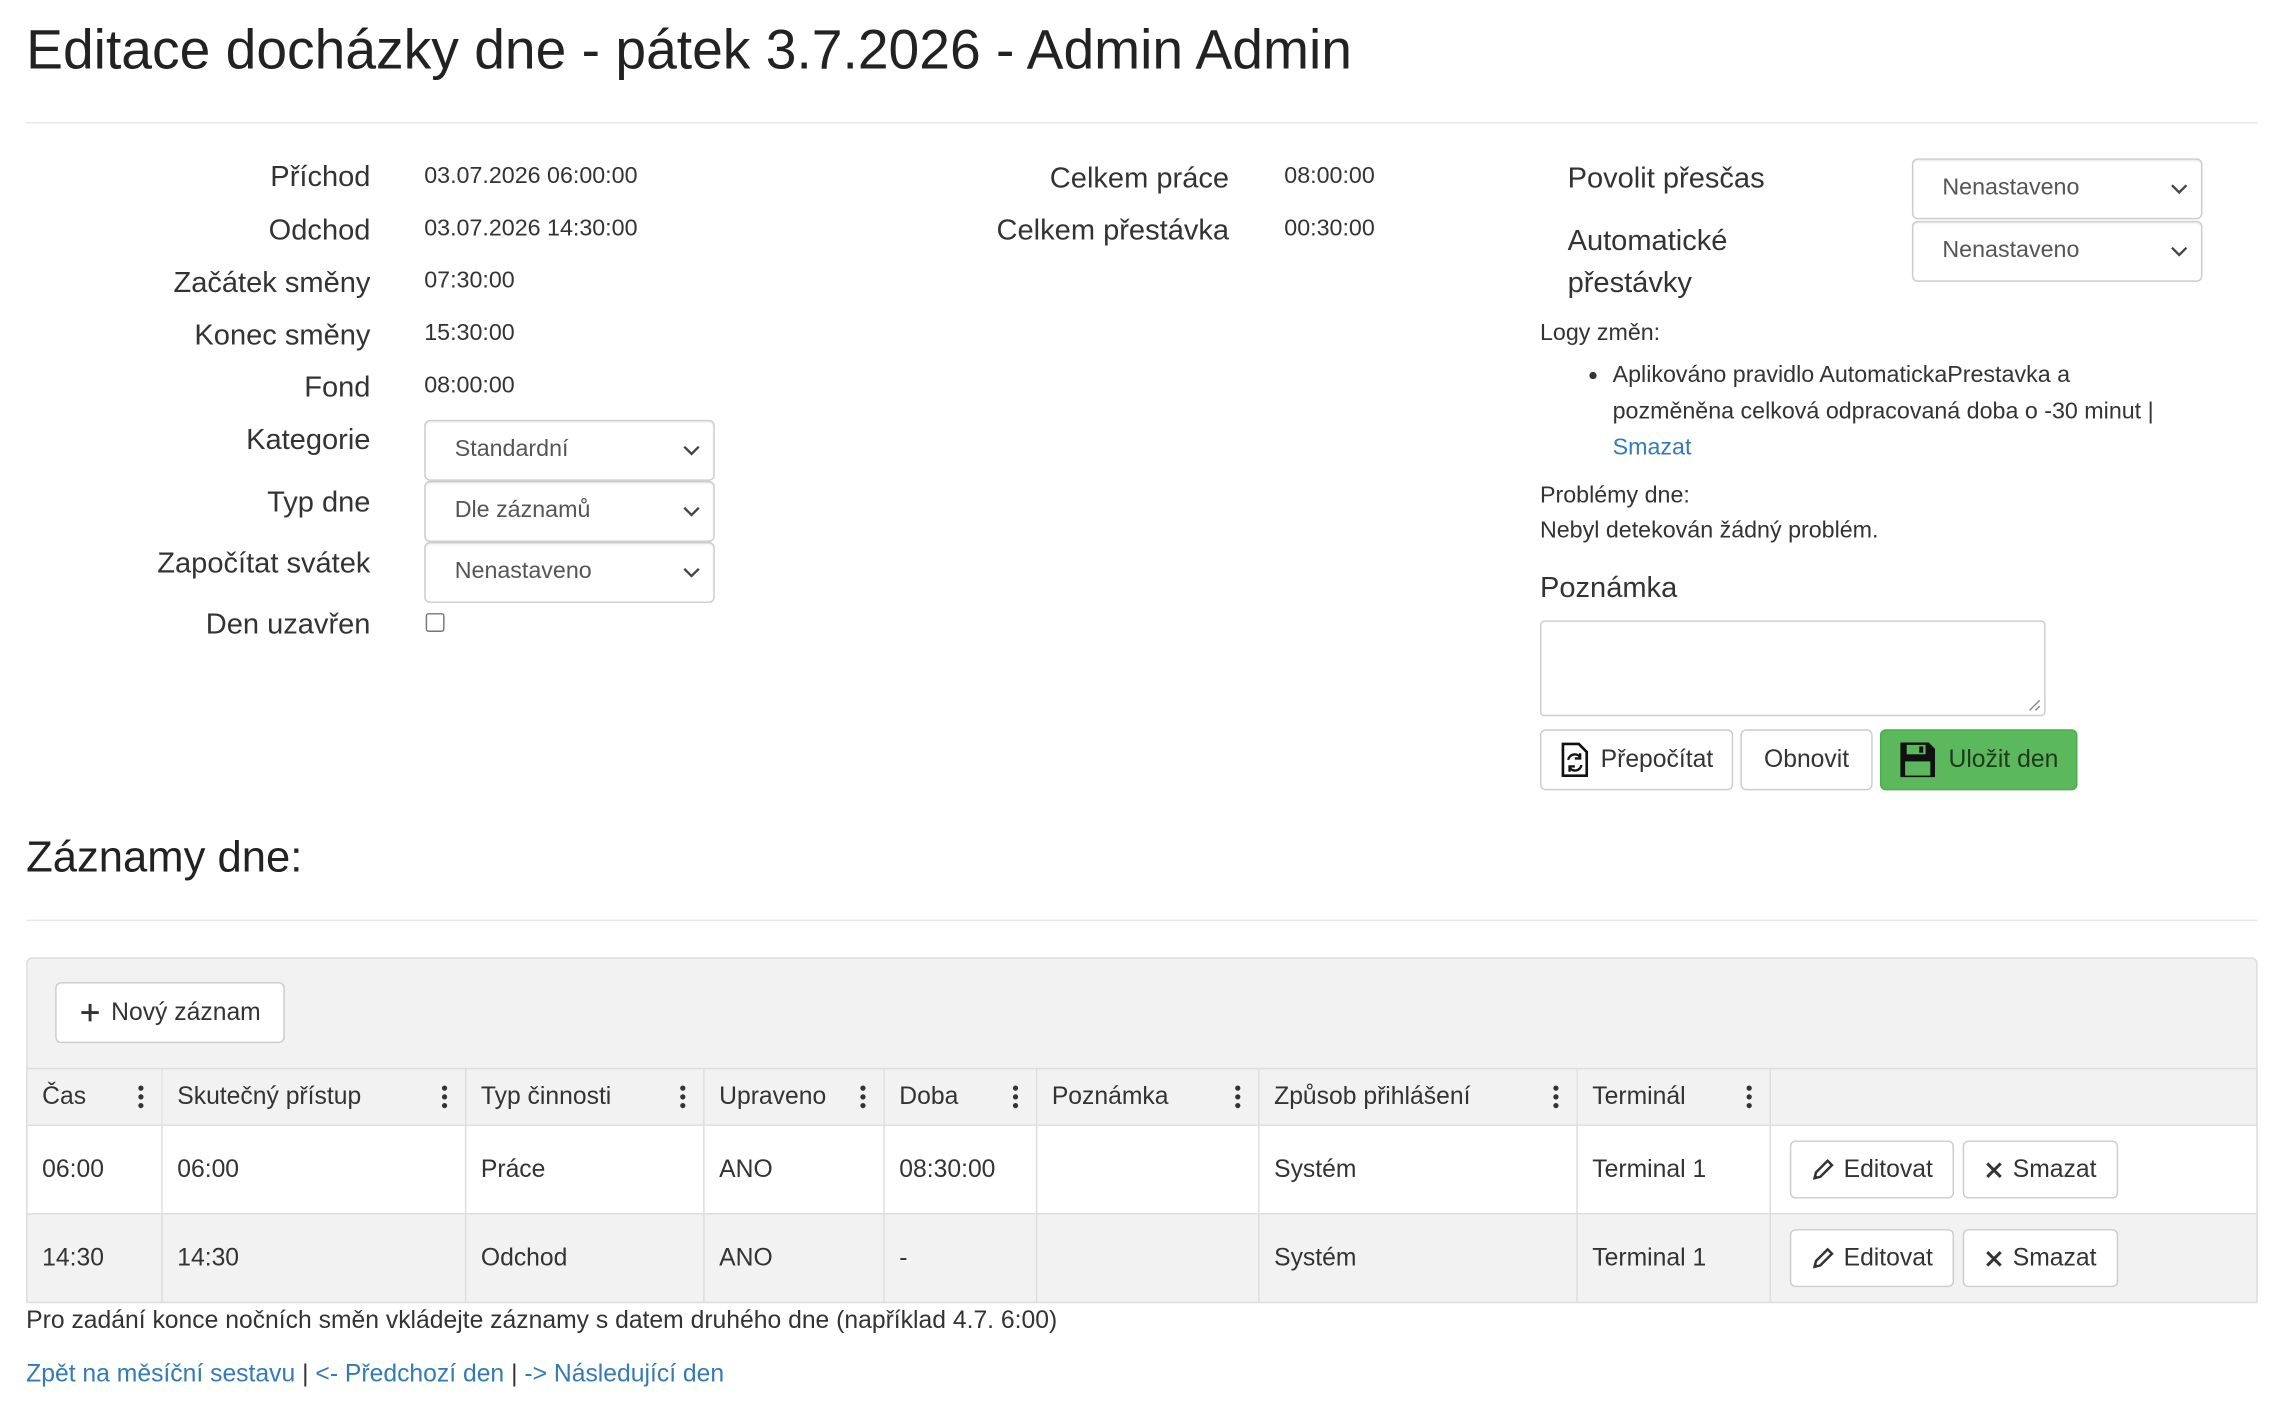 The height and width of the screenshot is (1410, 2278). What do you see at coordinates (1110, 1096) in the screenshot?
I see `column-header-label: Poznámka` at bounding box center [1110, 1096].